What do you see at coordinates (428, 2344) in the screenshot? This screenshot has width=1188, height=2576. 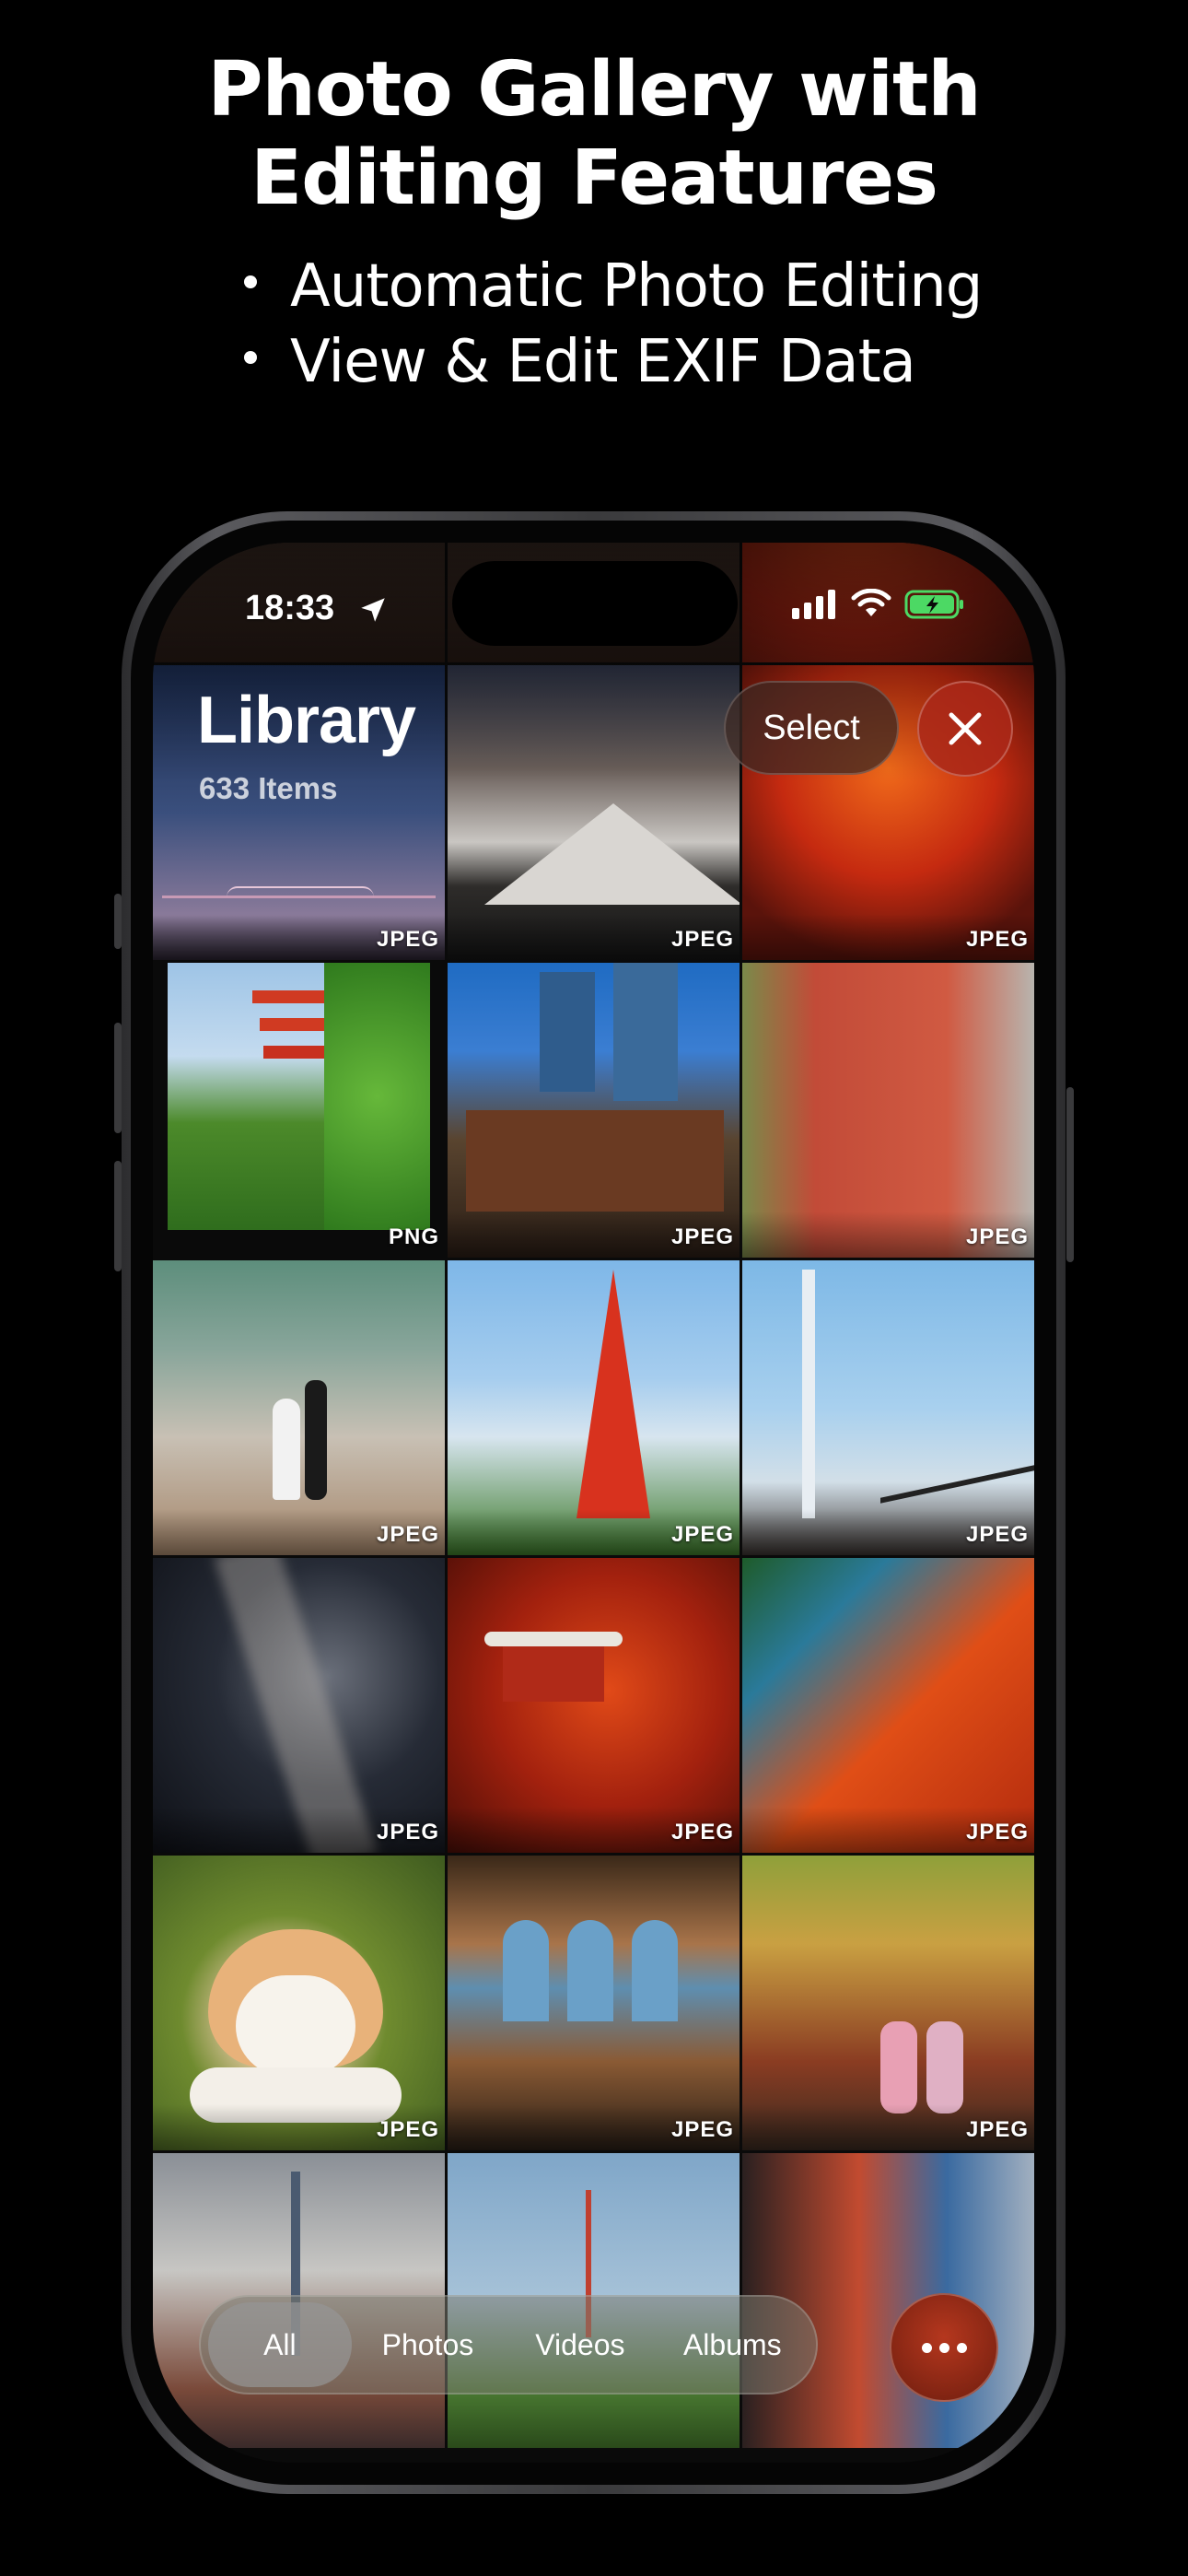 I see `tab-photos: Photos` at bounding box center [428, 2344].